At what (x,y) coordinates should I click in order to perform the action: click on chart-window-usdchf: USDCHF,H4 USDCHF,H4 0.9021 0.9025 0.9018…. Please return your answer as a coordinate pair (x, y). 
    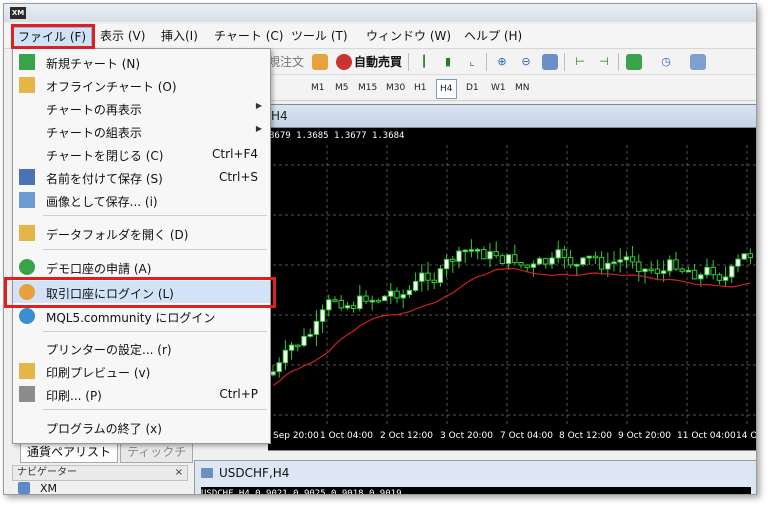
    Looking at the image, I should click on (475, 477).